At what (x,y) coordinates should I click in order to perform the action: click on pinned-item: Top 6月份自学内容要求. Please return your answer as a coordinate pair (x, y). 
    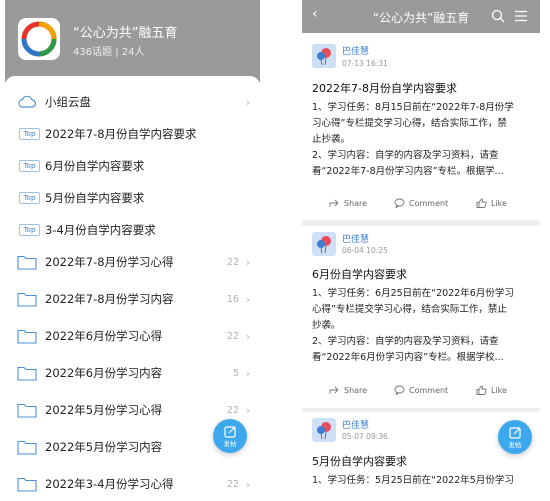
    Looking at the image, I should click on (132, 166).